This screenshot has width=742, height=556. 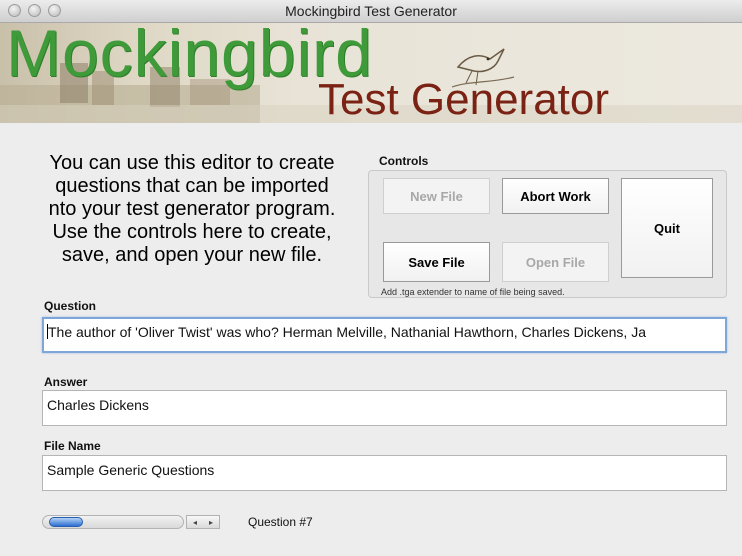 I want to click on file-name-label: File Name, so click(x=72, y=446).